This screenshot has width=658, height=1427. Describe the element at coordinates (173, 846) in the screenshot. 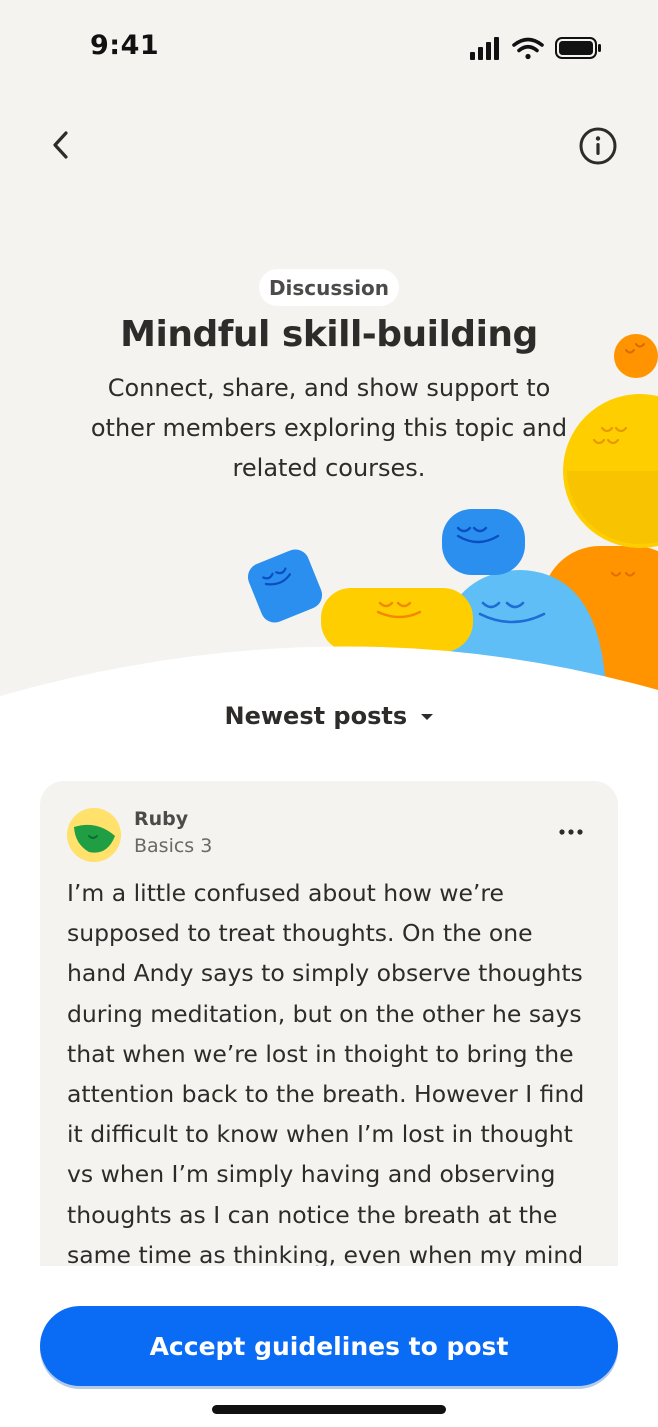

I see `post-course: Basics 3` at that location.